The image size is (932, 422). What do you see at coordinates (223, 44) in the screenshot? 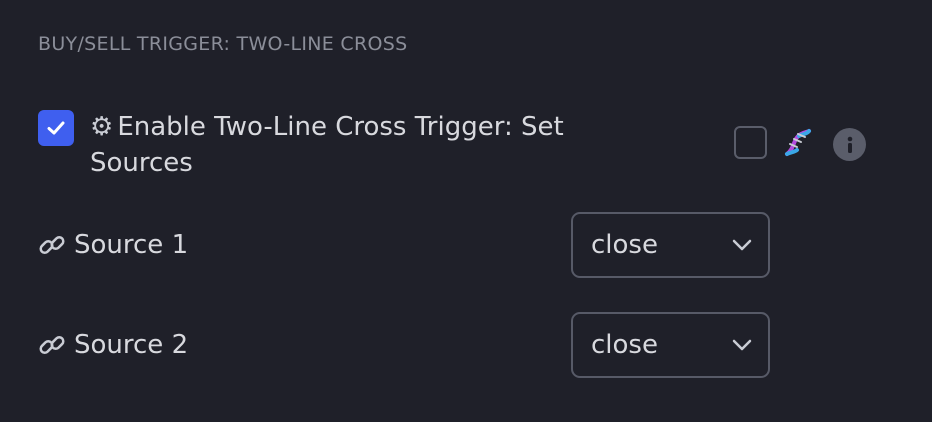
I see `section-title: BUY/SELL TRIGGER: TWO-LINE CROSS` at bounding box center [223, 44].